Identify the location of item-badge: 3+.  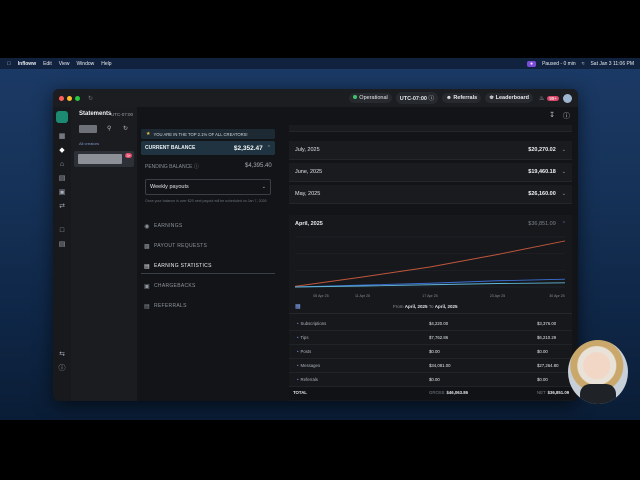
(128, 155).